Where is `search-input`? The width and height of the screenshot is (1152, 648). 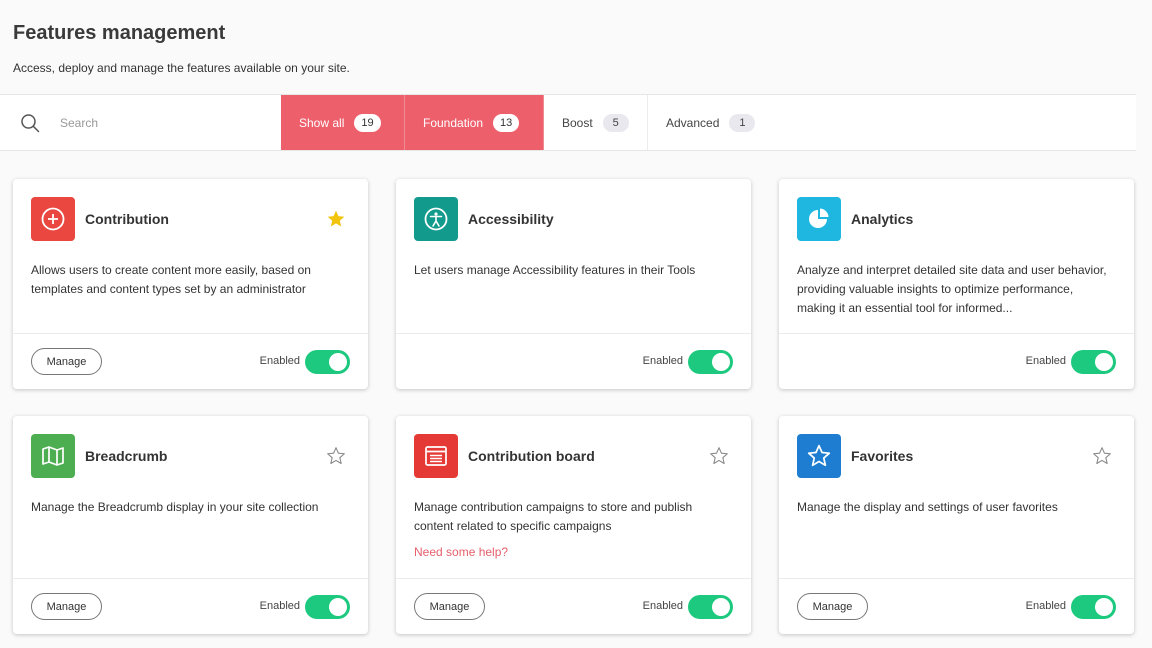
search-input is located at coordinates (150, 122).